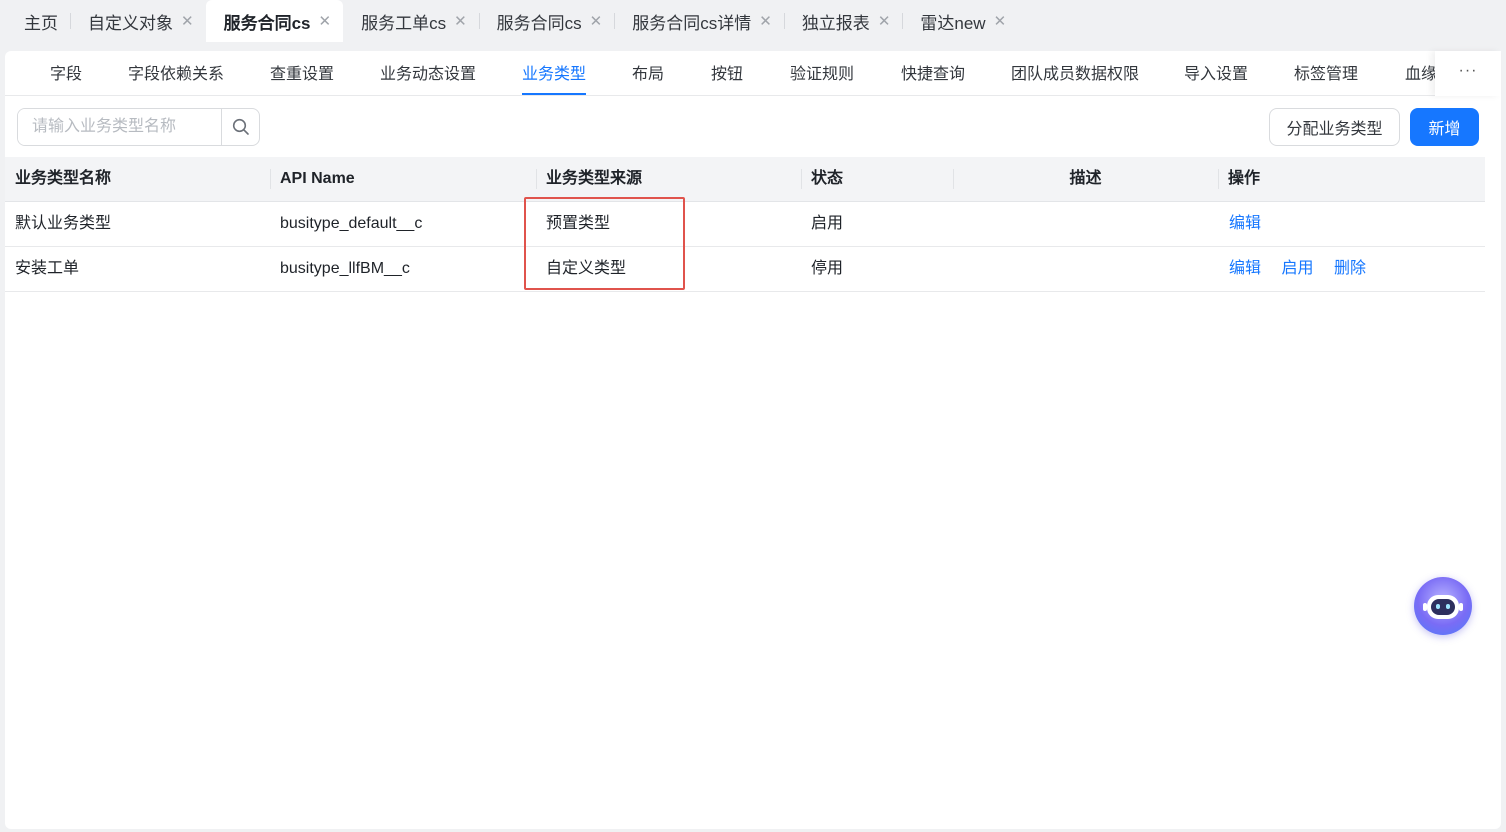 The height and width of the screenshot is (832, 1506). Describe the element at coordinates (47, 268) in the screenshot. I see `cell-name: 安装工单` at that location.